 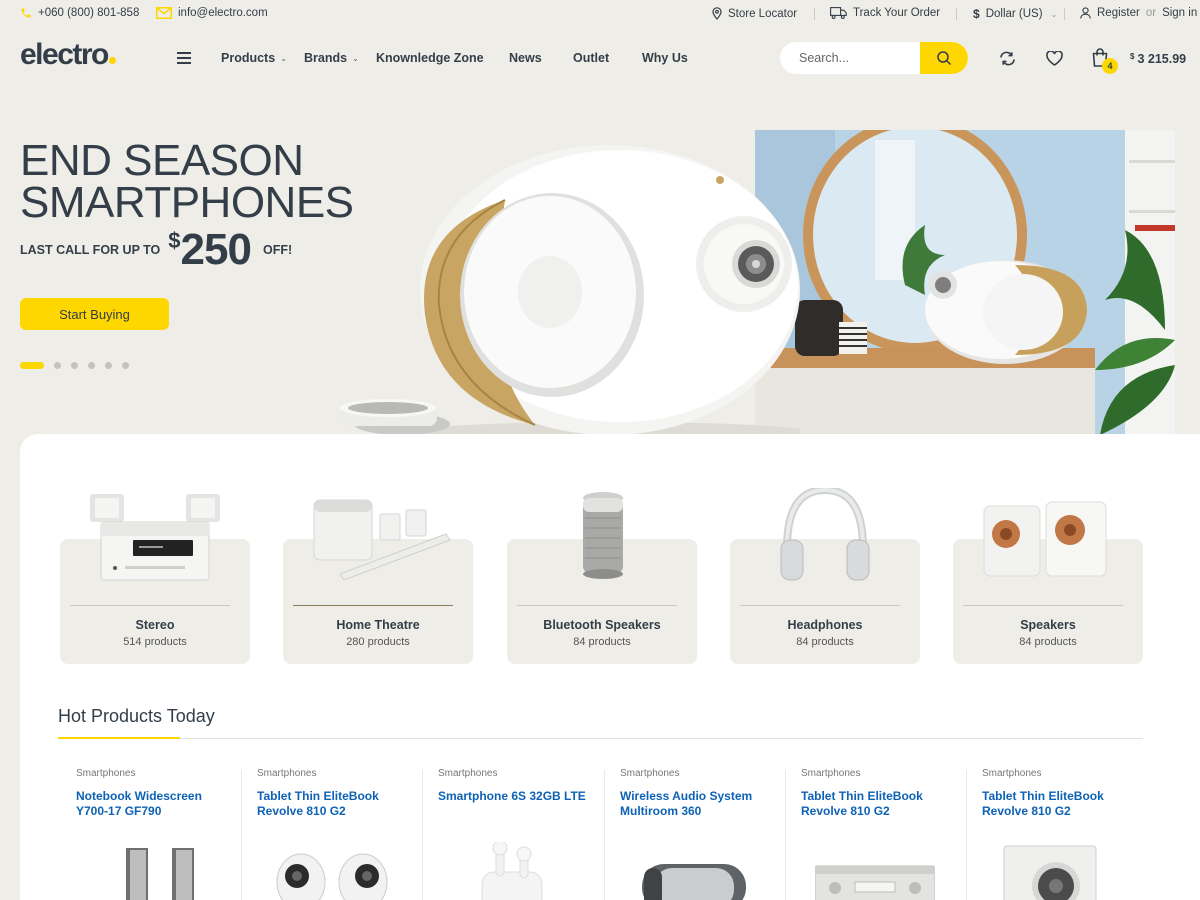 I want to click on compare-icon, so click(x=1007, y=58).